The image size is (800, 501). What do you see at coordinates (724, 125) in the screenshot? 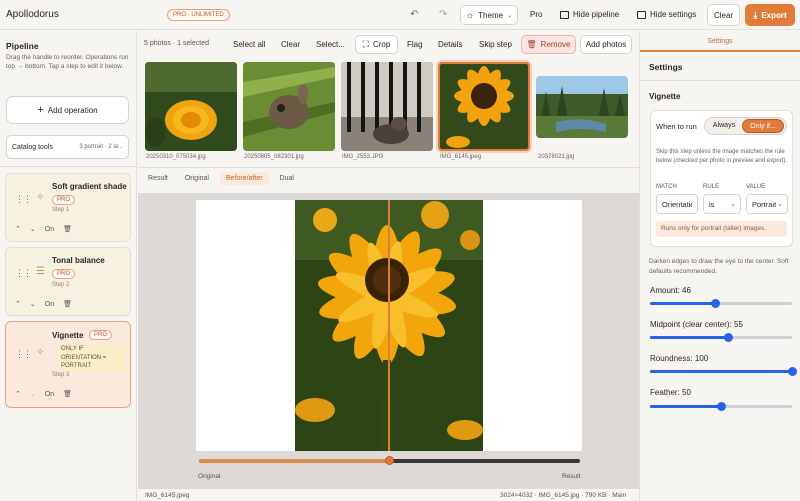
I see `always-option: Always` at bounding box center [724, 125].